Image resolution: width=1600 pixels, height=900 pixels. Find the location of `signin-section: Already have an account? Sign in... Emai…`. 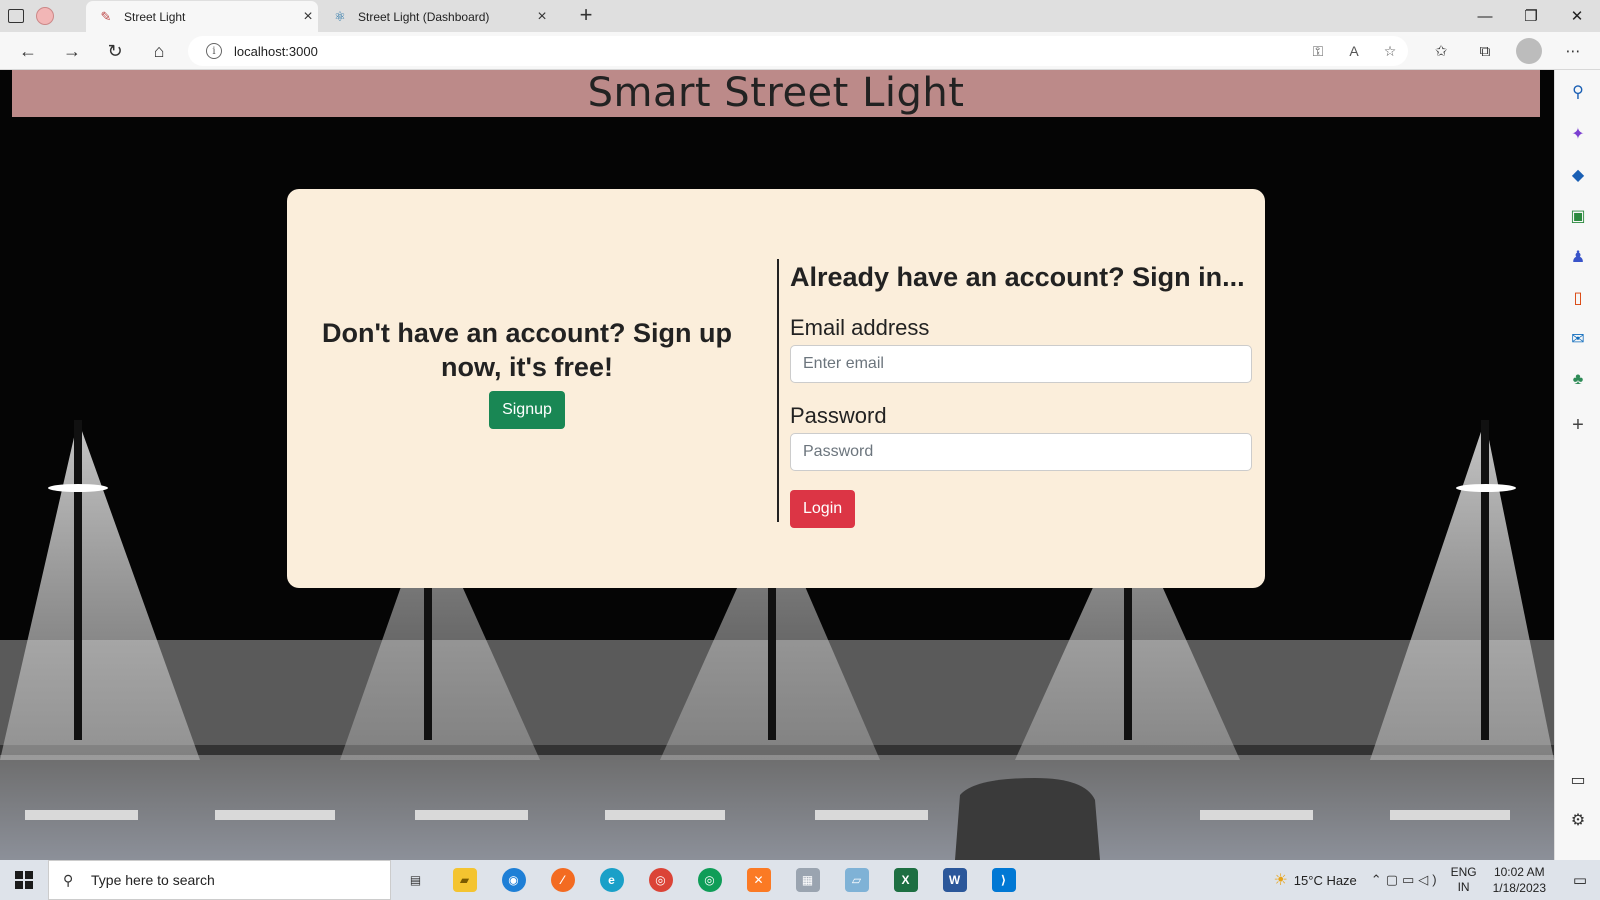

signin-section: Already have an account? Sign in... Emai… is located at coordinates (1021, 393).